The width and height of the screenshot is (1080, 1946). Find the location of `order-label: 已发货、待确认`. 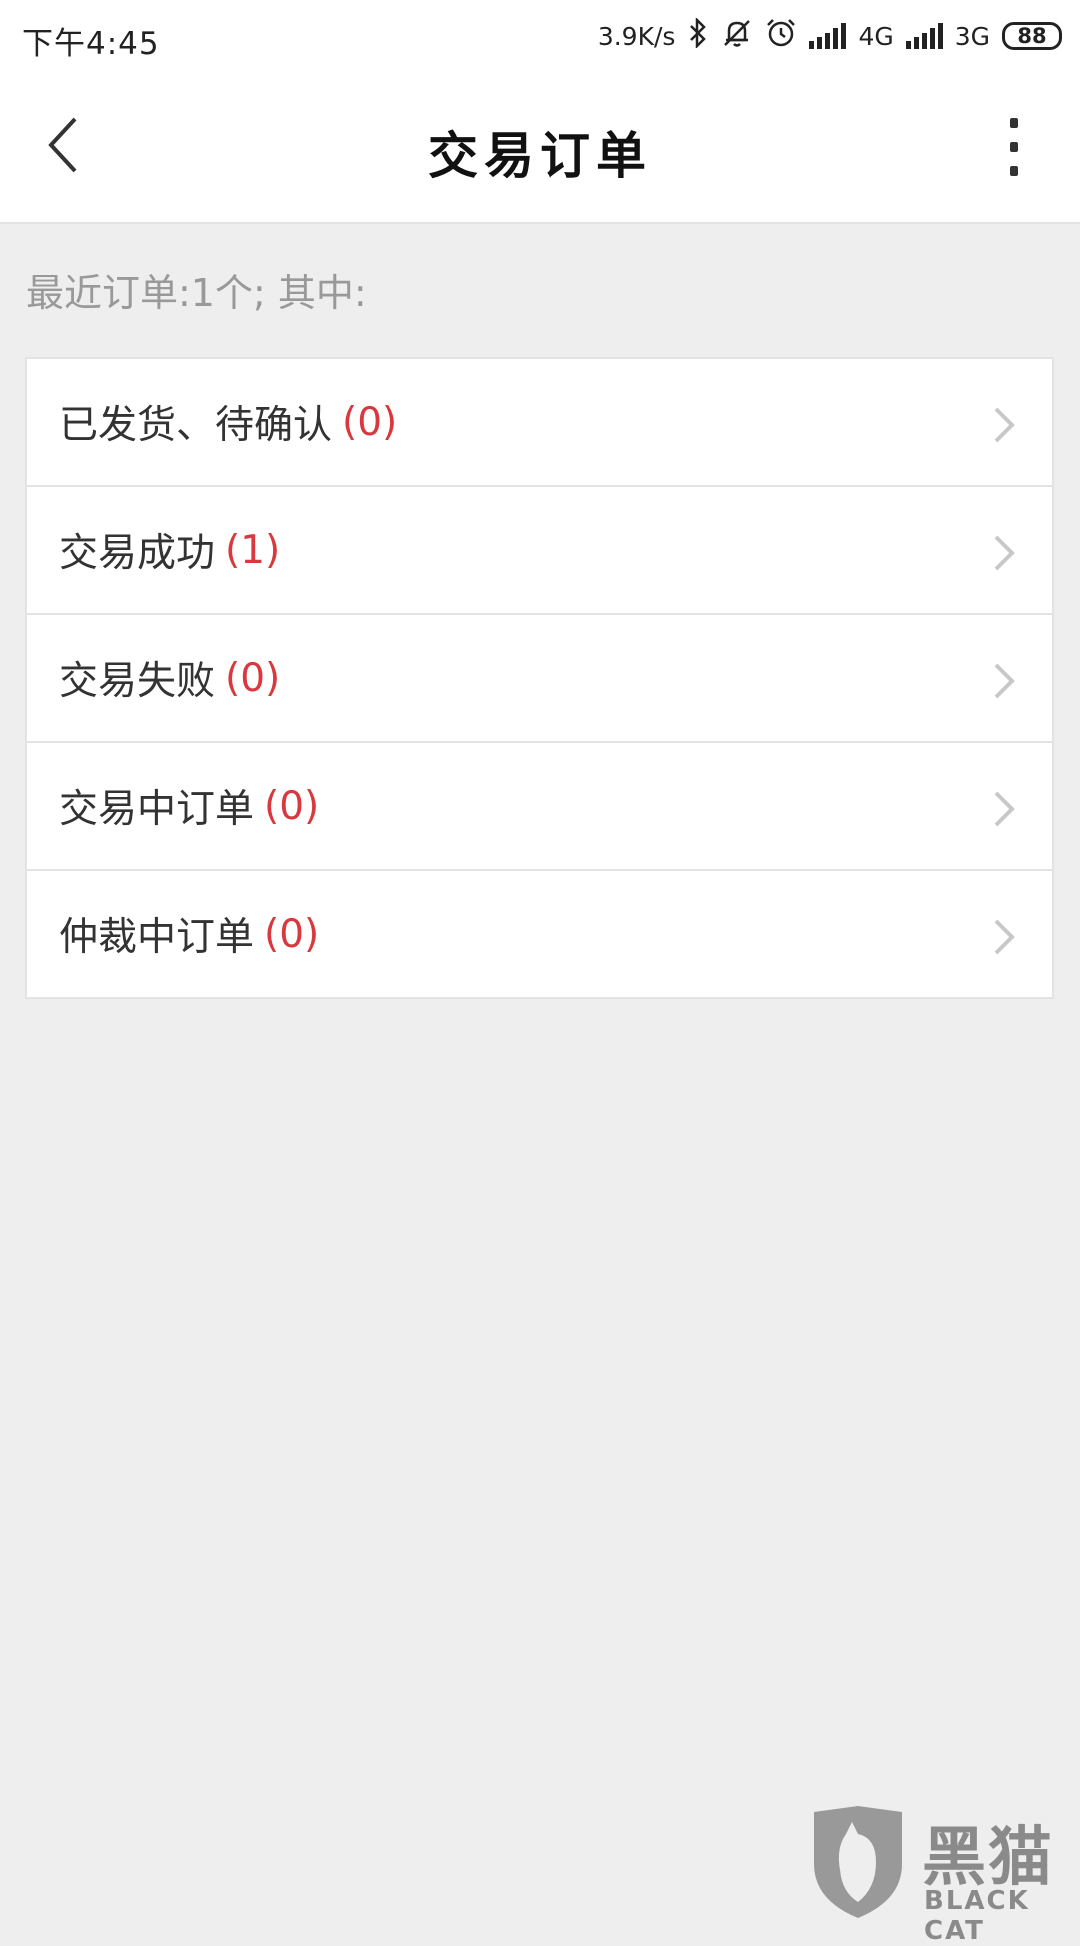

order-label: 已发货、待确认 is located at coordinates (196, 425).